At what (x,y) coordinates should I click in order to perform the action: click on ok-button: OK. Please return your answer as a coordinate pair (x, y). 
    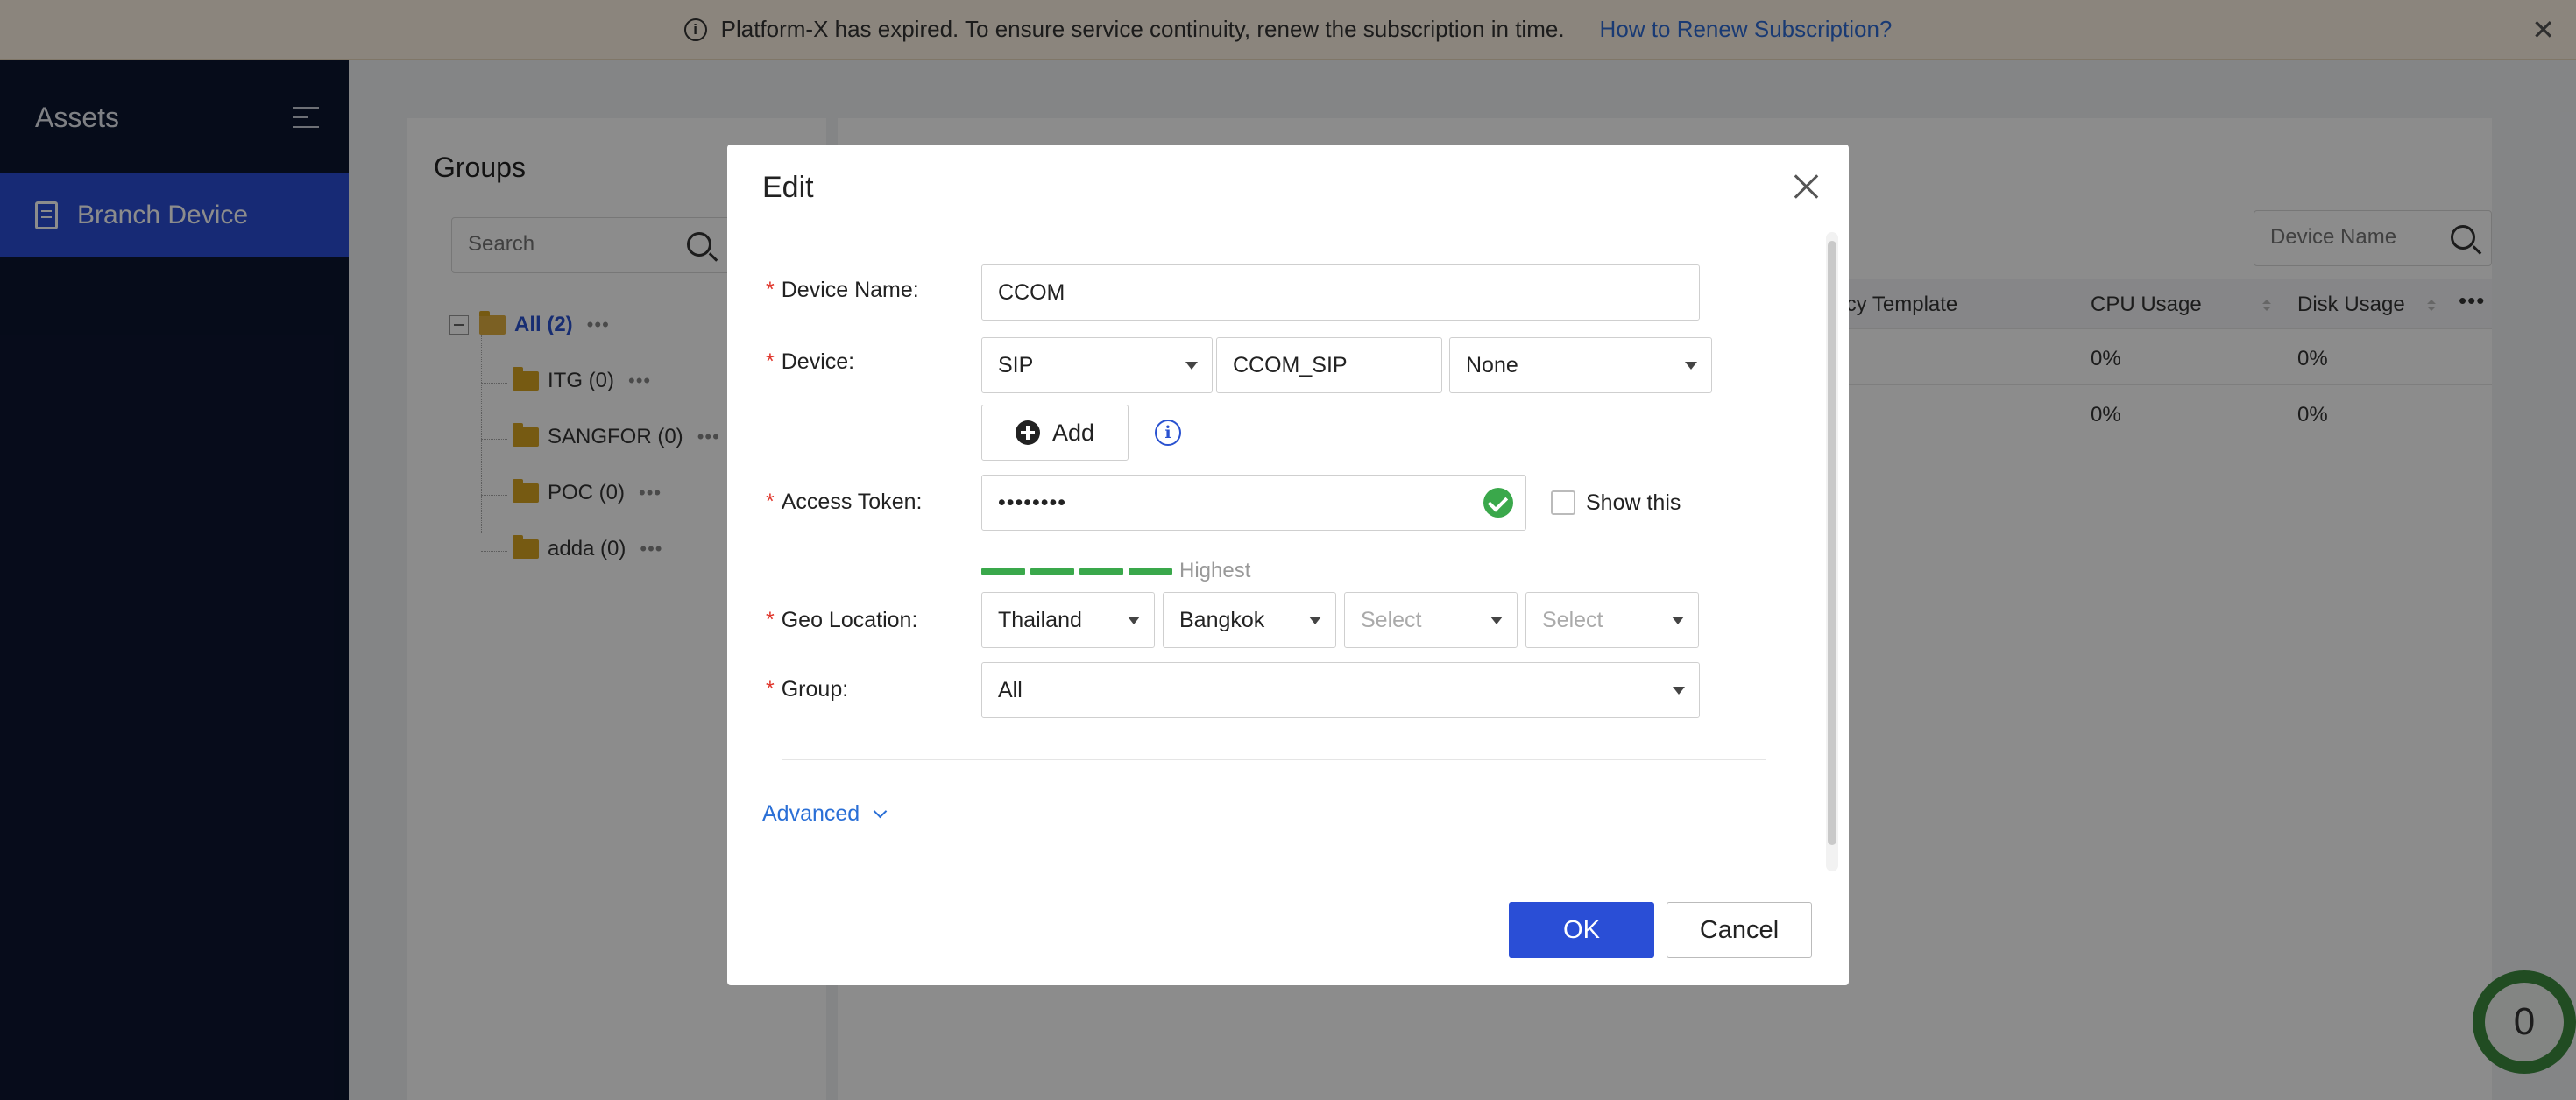
    Looking at the image, I should click on (1581, 930).